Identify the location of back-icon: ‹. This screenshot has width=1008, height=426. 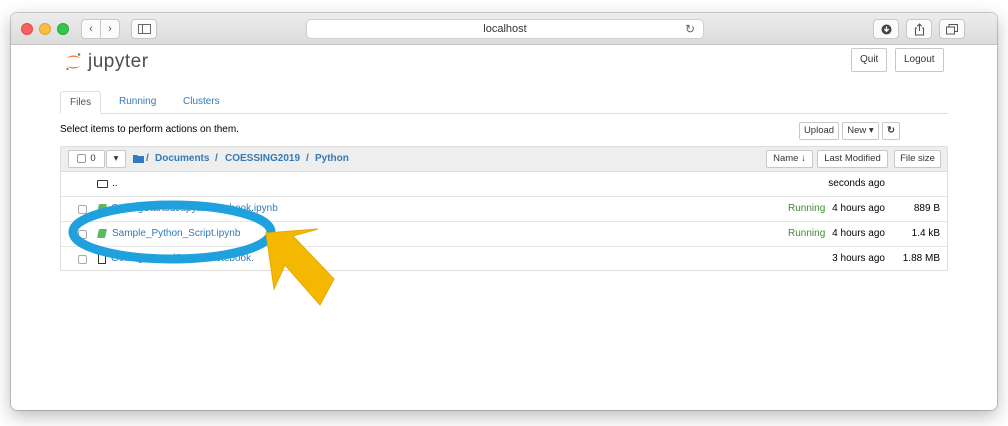
(91, 29).